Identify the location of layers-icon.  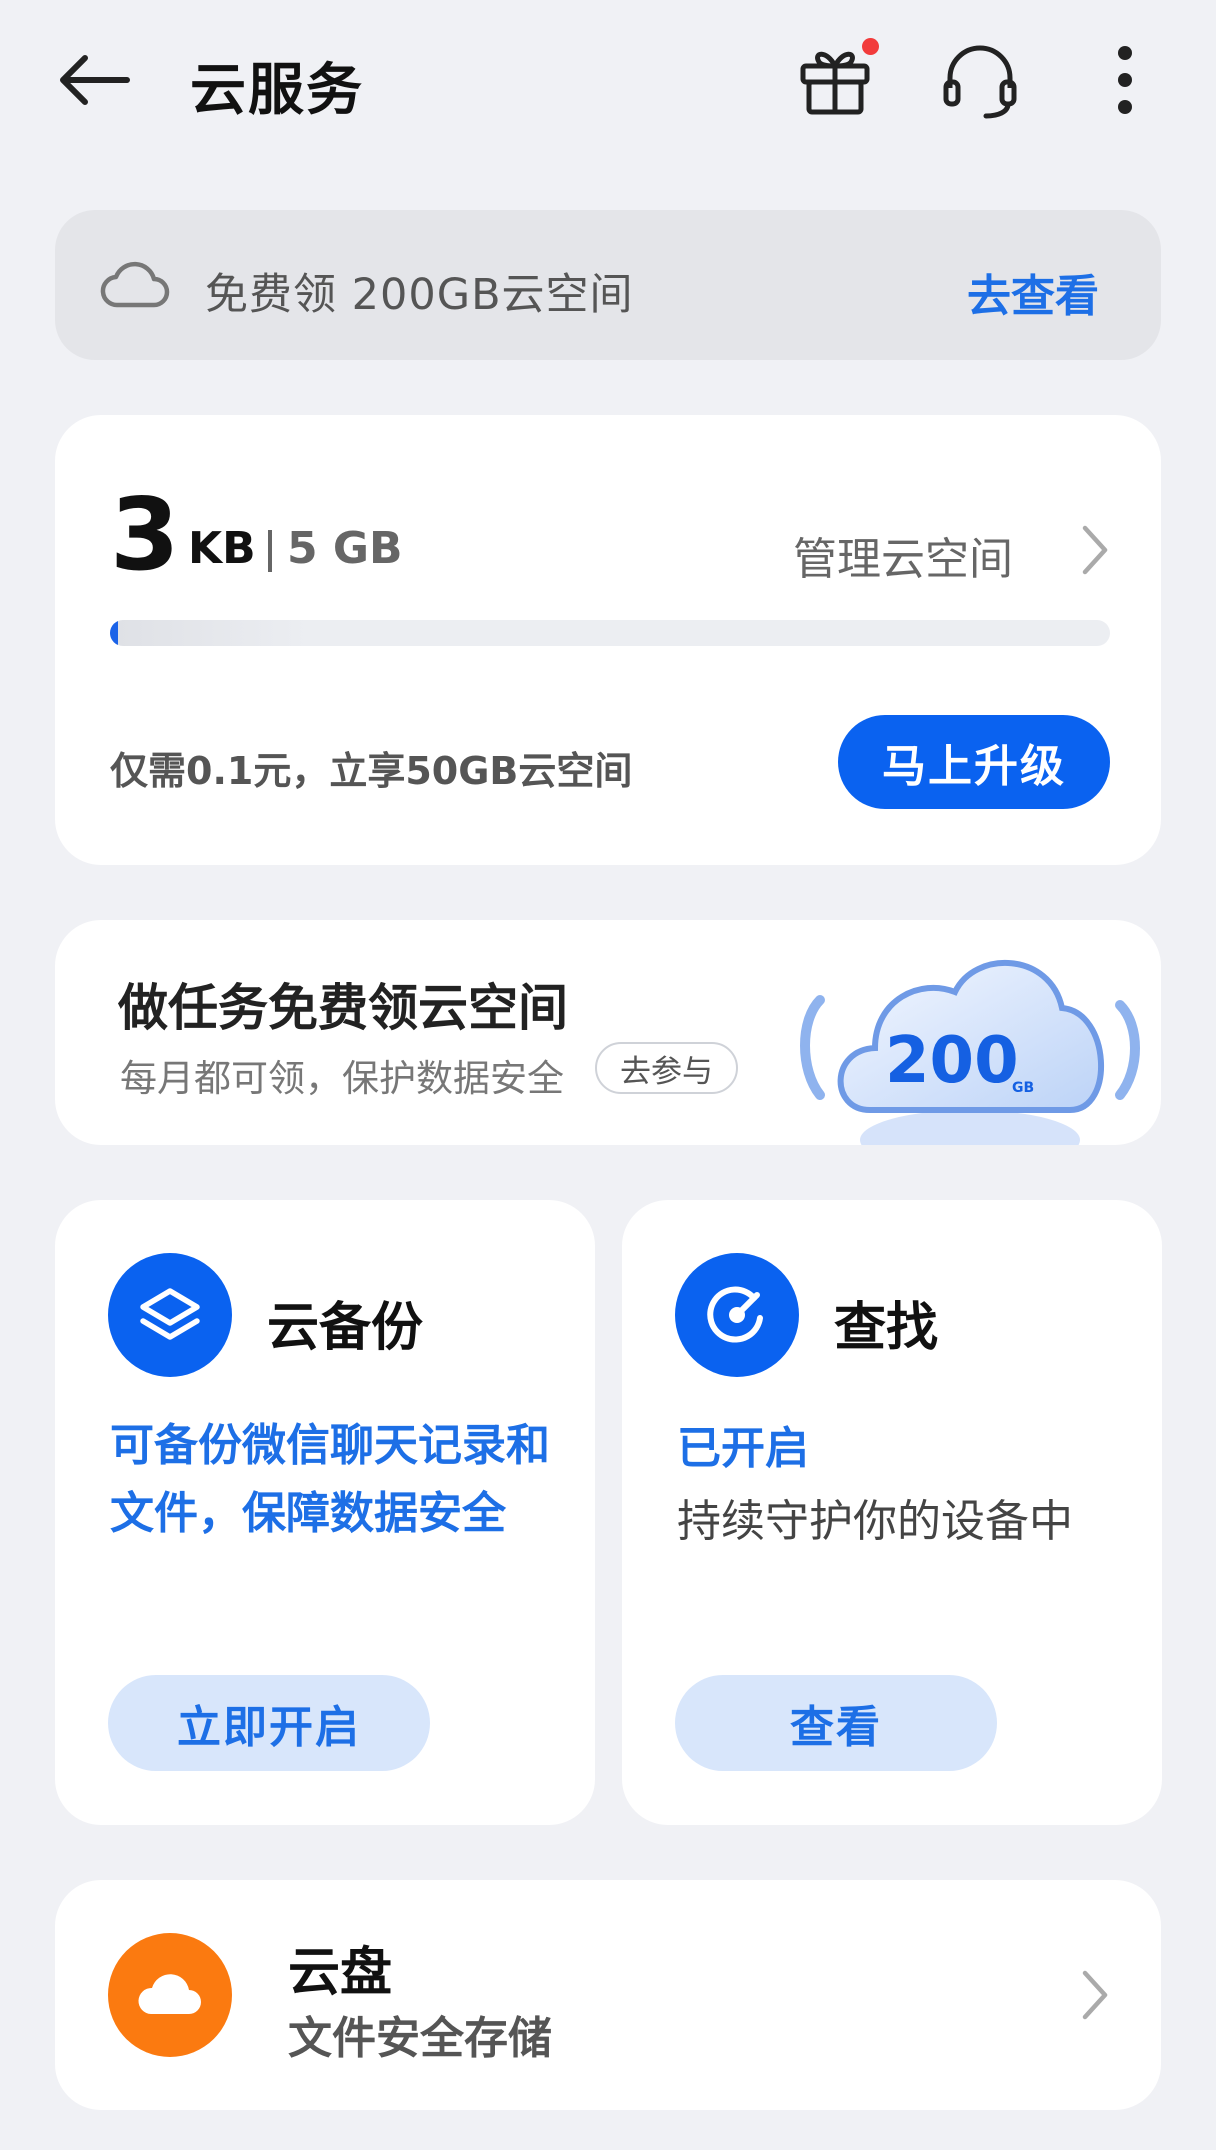
(170, 1314).